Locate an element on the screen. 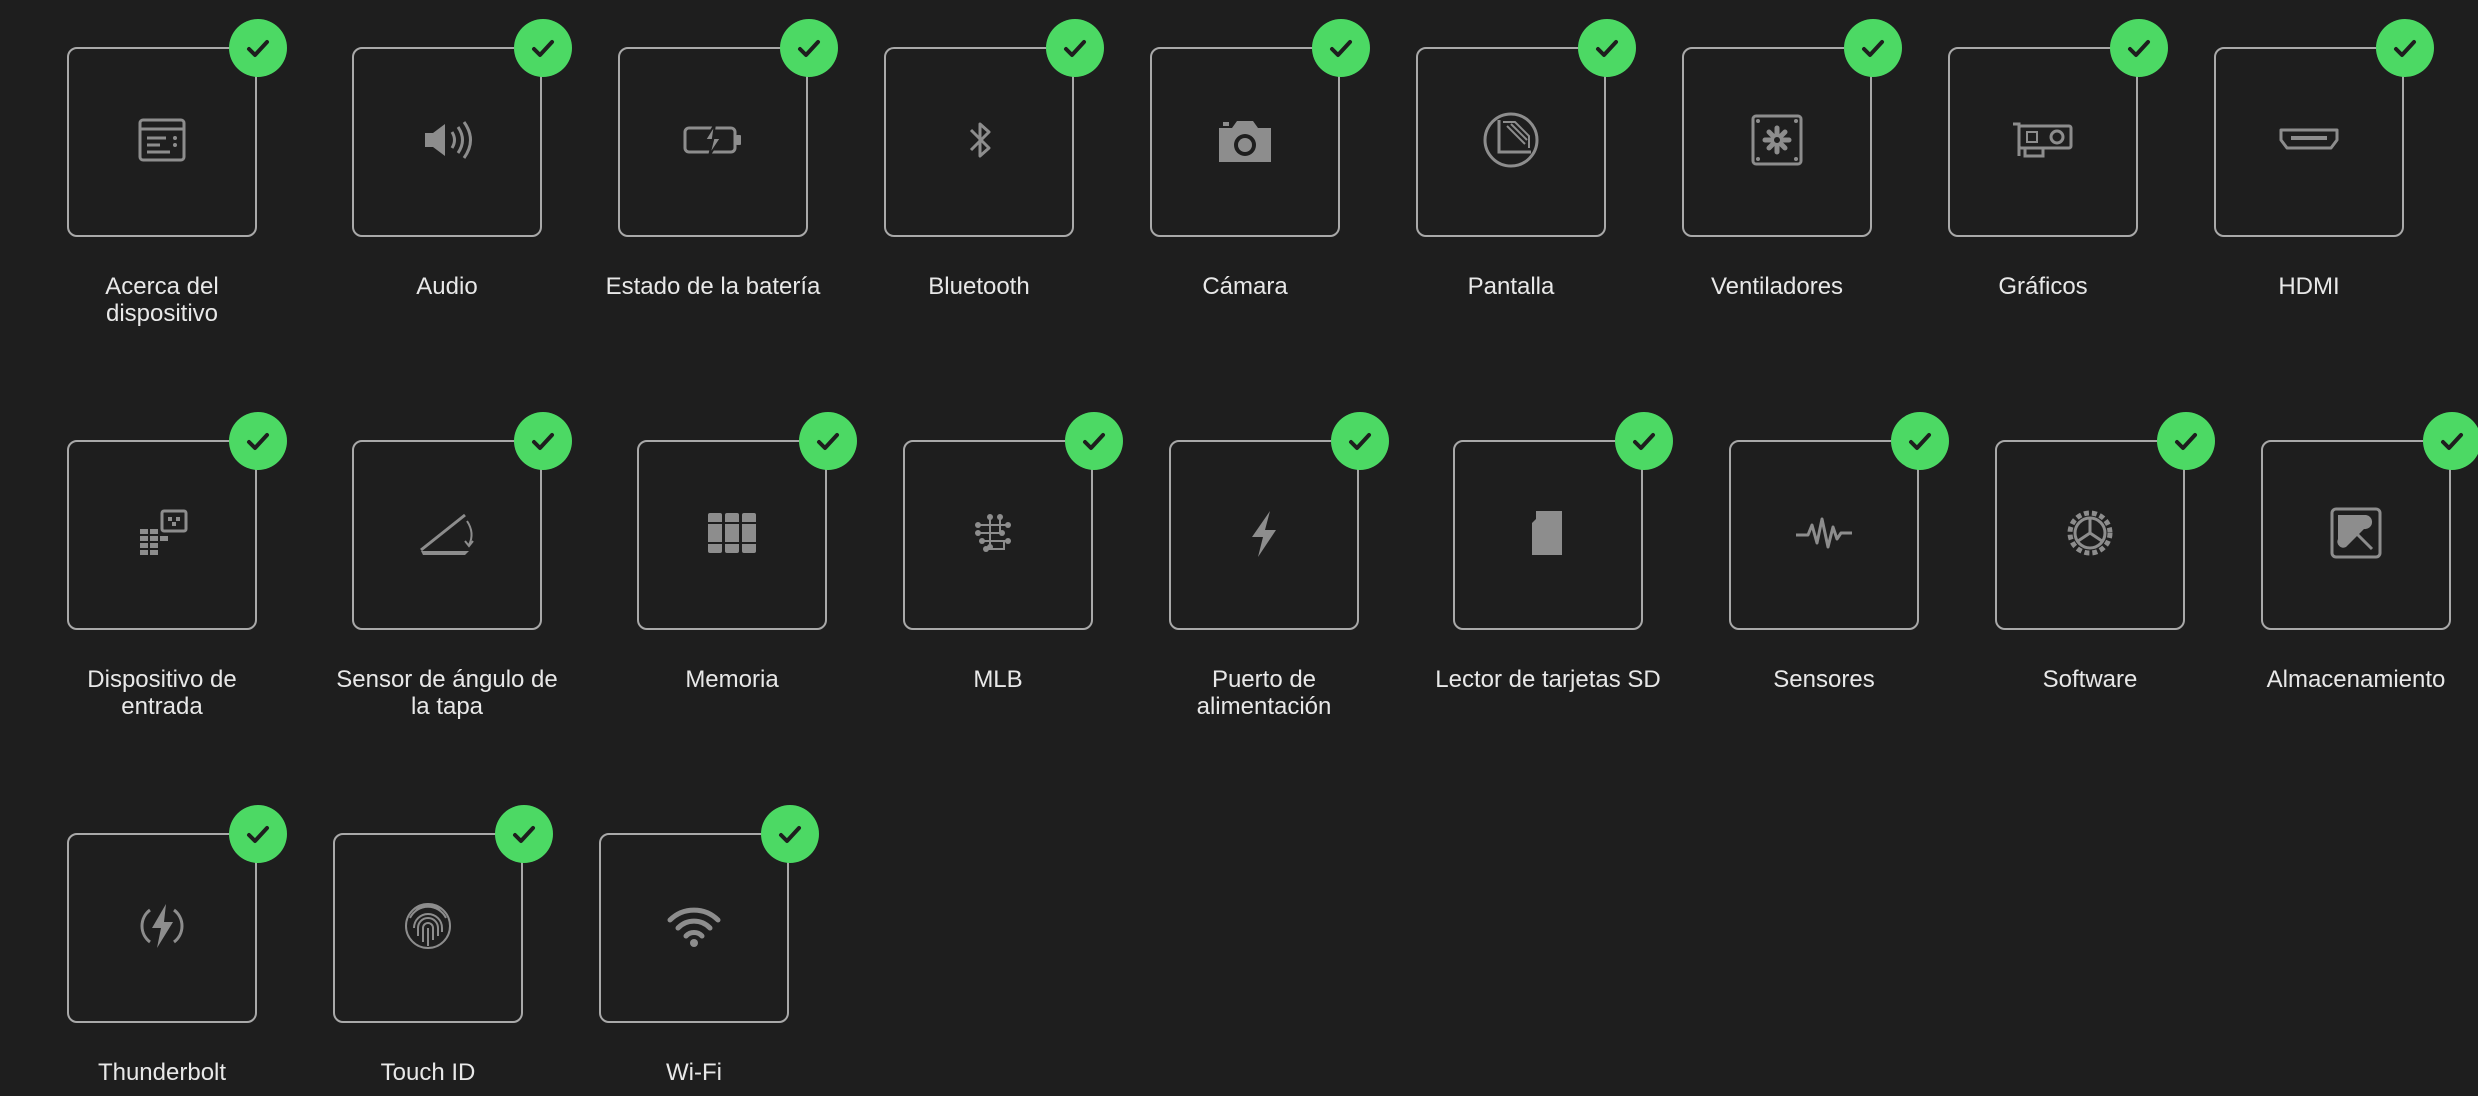 This screenshot has width=2478, height=1096. diagnostic-button-memory is located at coordinates (732, 535).